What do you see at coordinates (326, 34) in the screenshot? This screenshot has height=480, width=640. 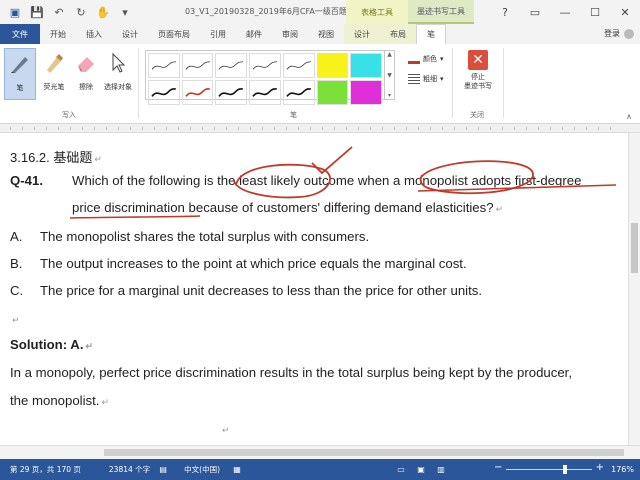 I see `tab-view: 视图` at bounding box center [326, 34].